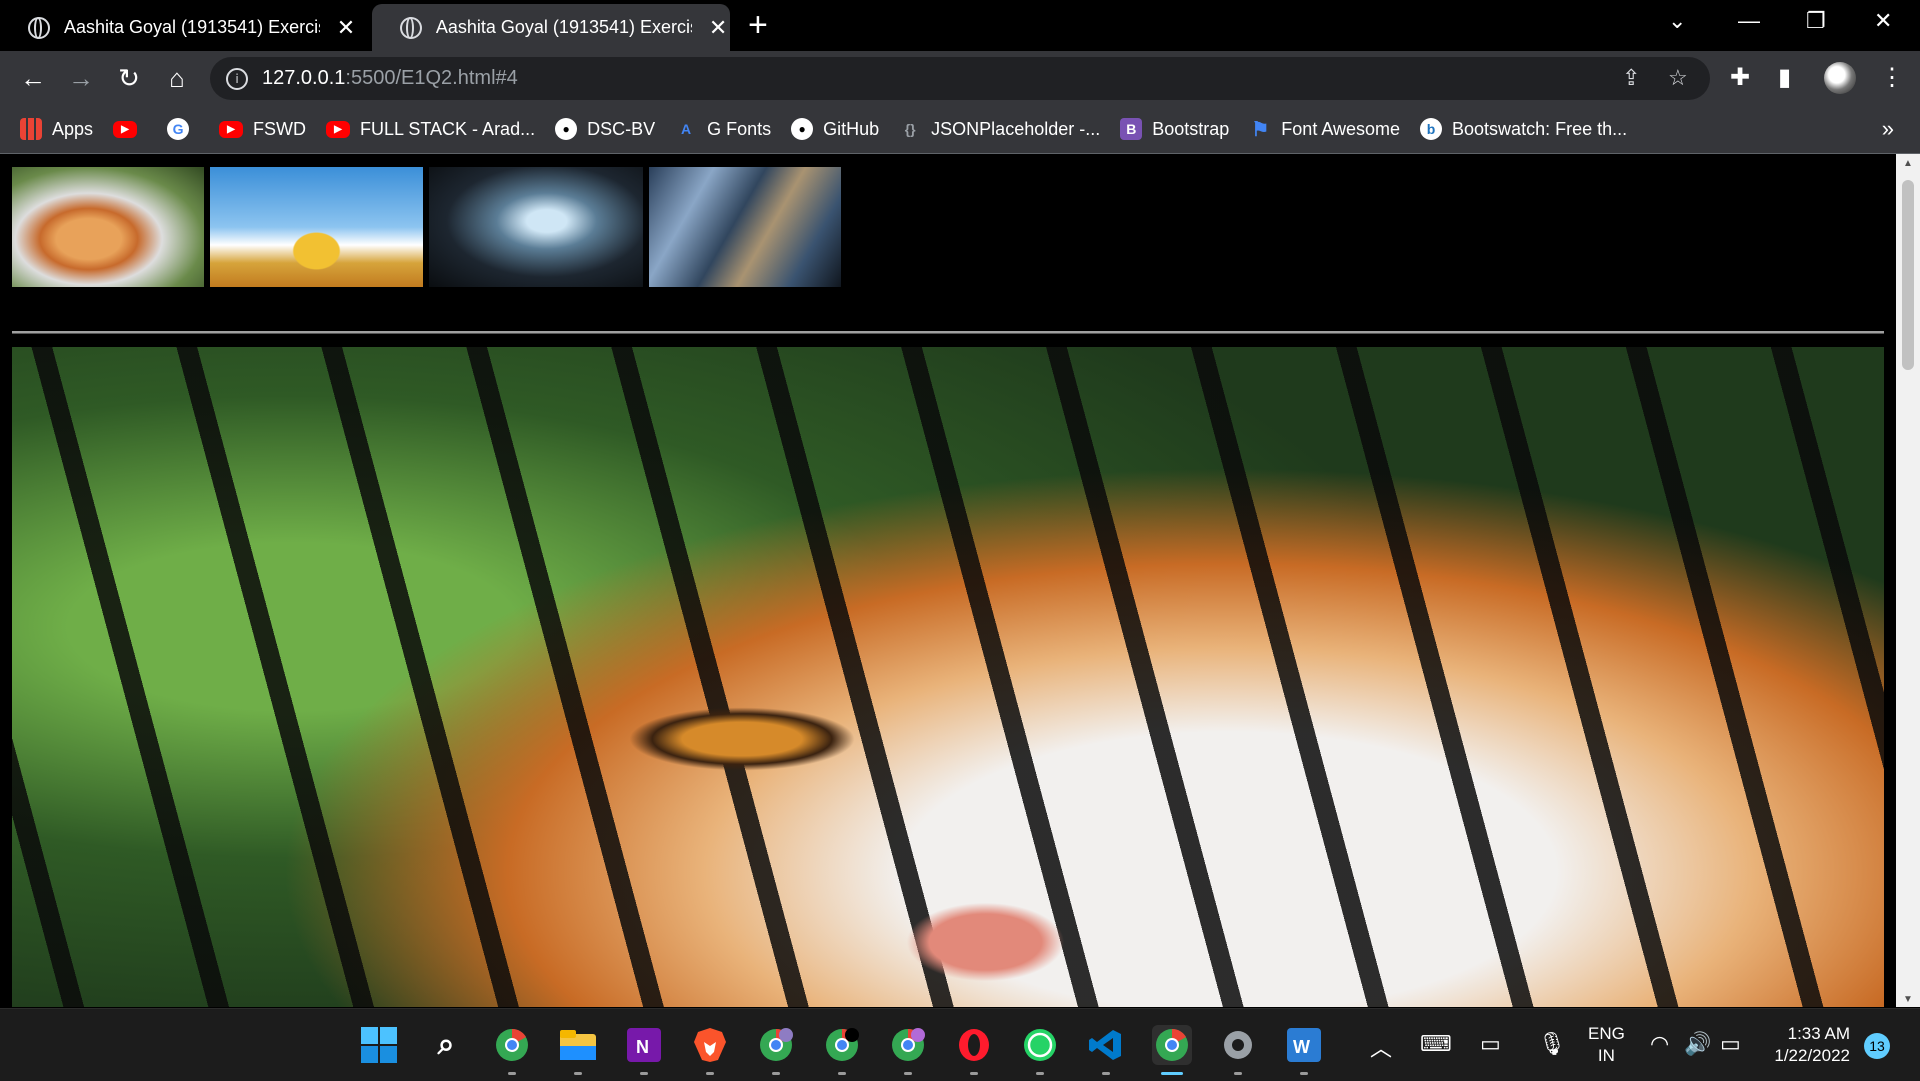 The image size is (1920, 1081). I want to click on bookmark-star-icon: ☆, so click(1678, 78).